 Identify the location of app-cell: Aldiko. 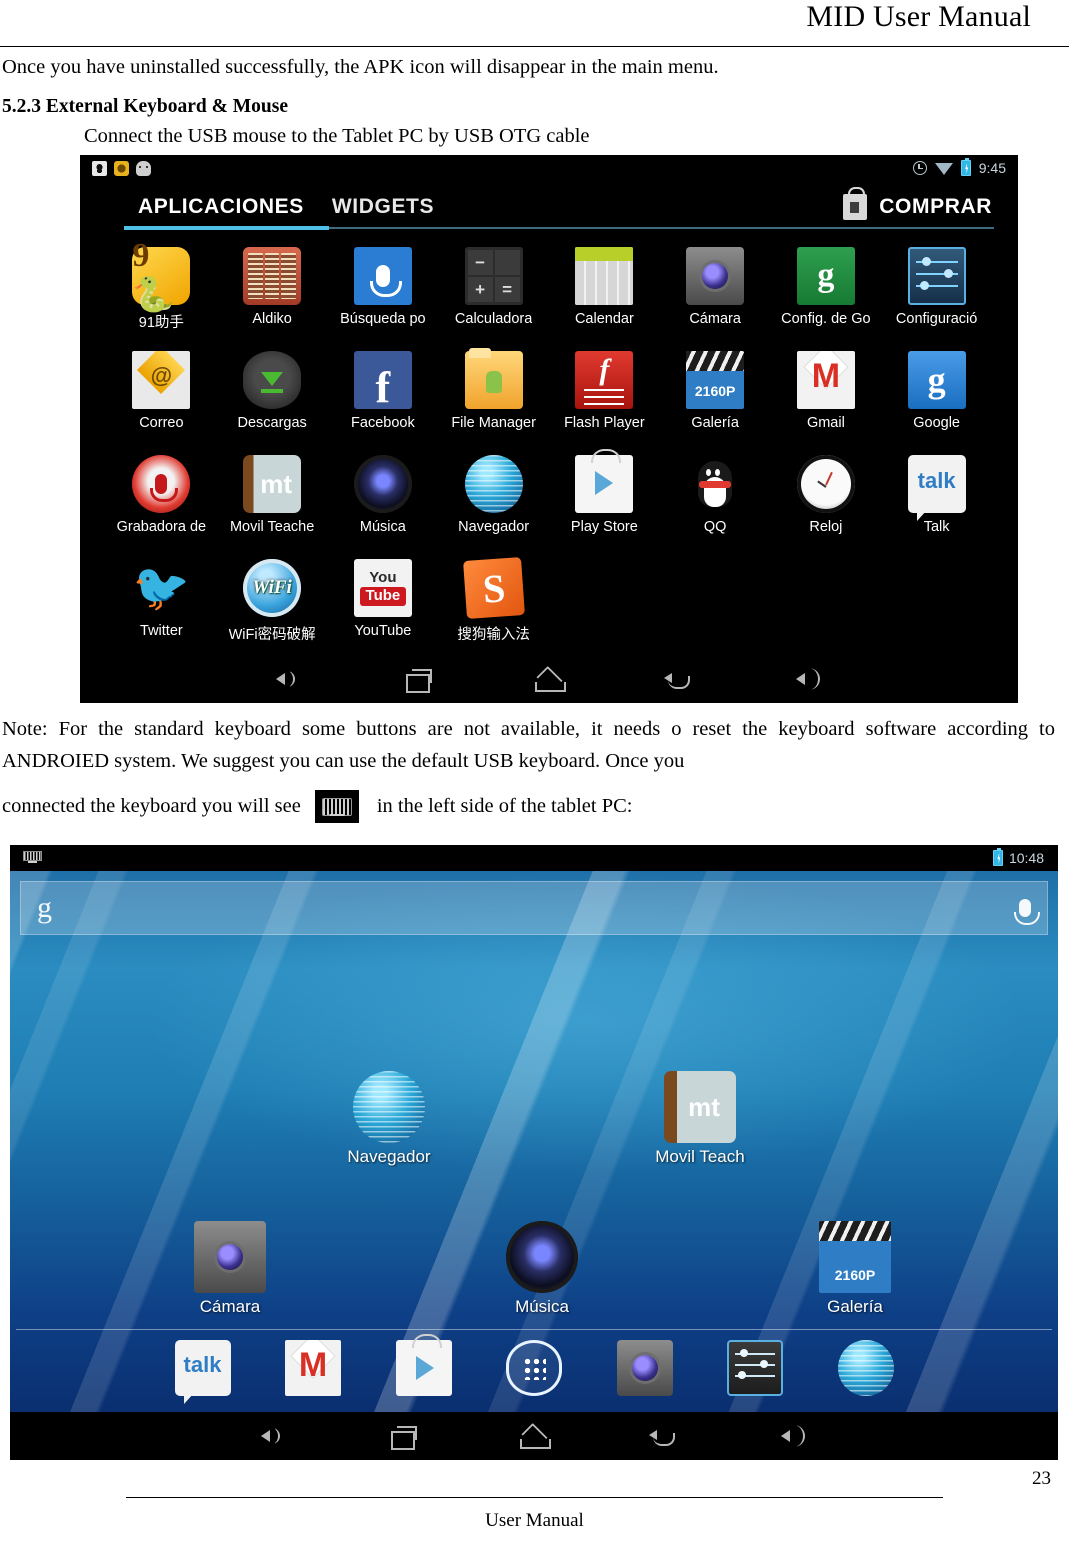
(272, 291).